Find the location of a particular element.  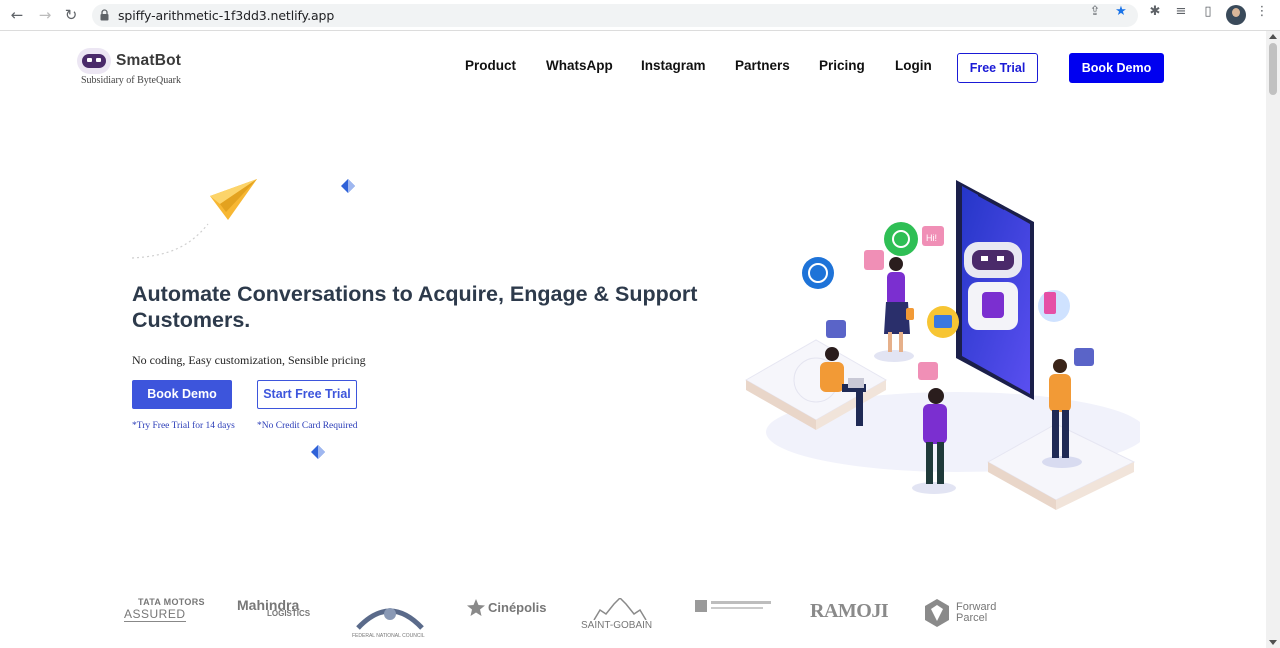

forward-parcel-logo-line2: Parcel is located at coordinates (972, 618).